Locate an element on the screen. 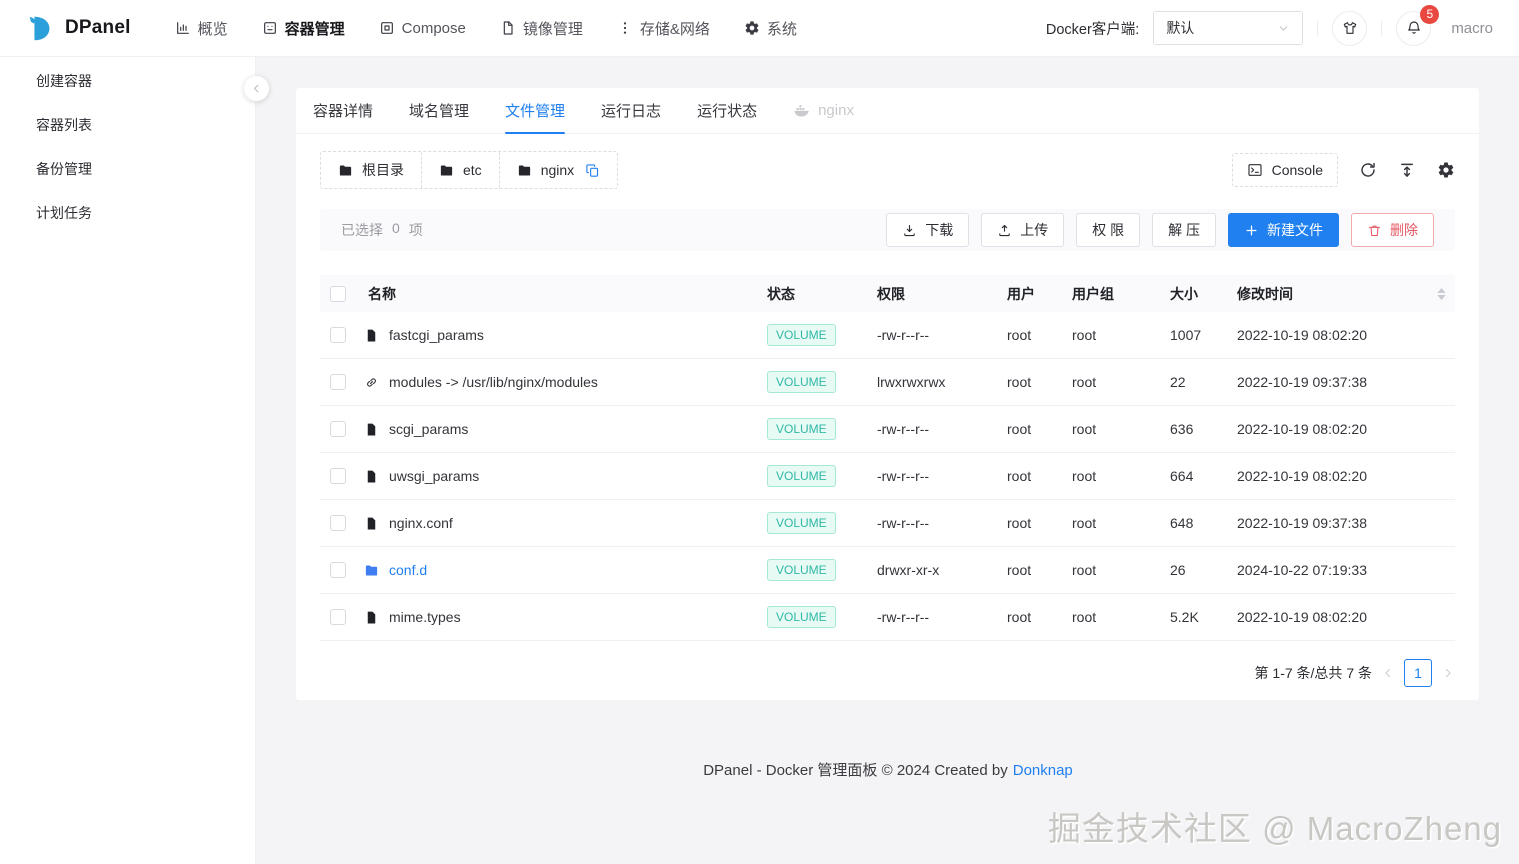  sidebar-item-create-container: 创建容器 is located at coordinates (127, 81).